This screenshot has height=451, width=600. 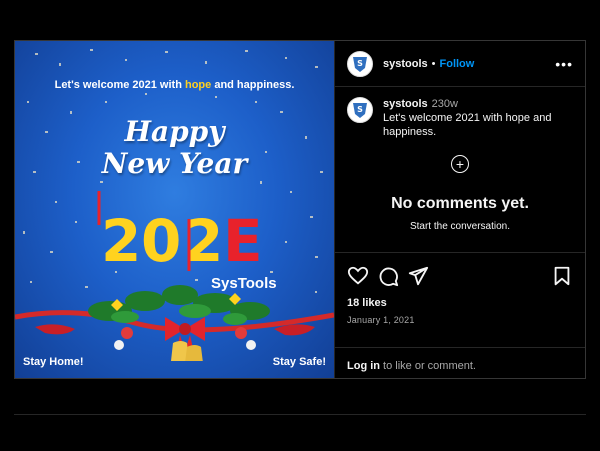 I want to click on image-footer-left: Stay Home!, so click(x=53, y=362).